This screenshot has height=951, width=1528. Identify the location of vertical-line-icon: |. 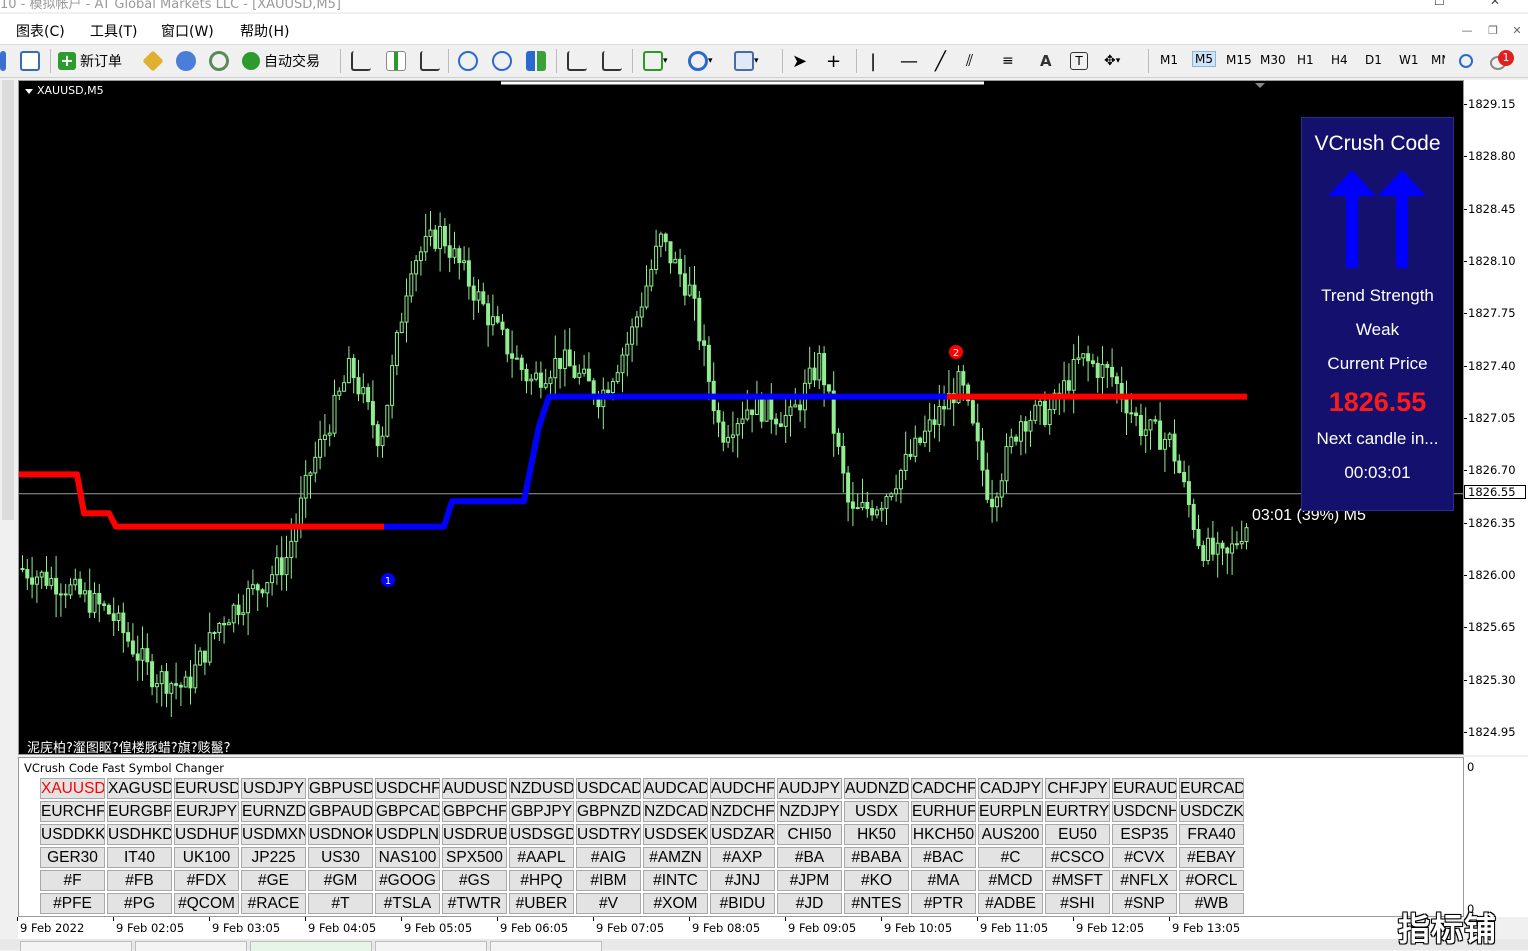
(873, 61).